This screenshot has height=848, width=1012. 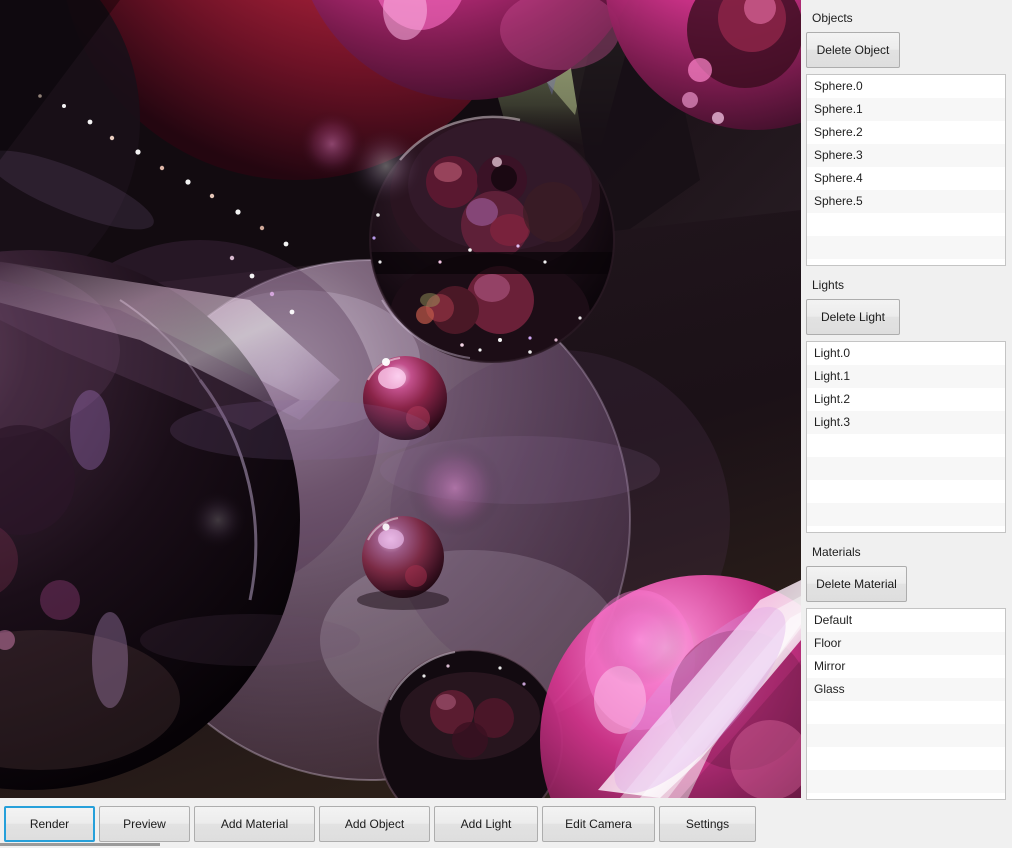 I want to click on lights-section-label: Lights, so click(x=828, y=285).